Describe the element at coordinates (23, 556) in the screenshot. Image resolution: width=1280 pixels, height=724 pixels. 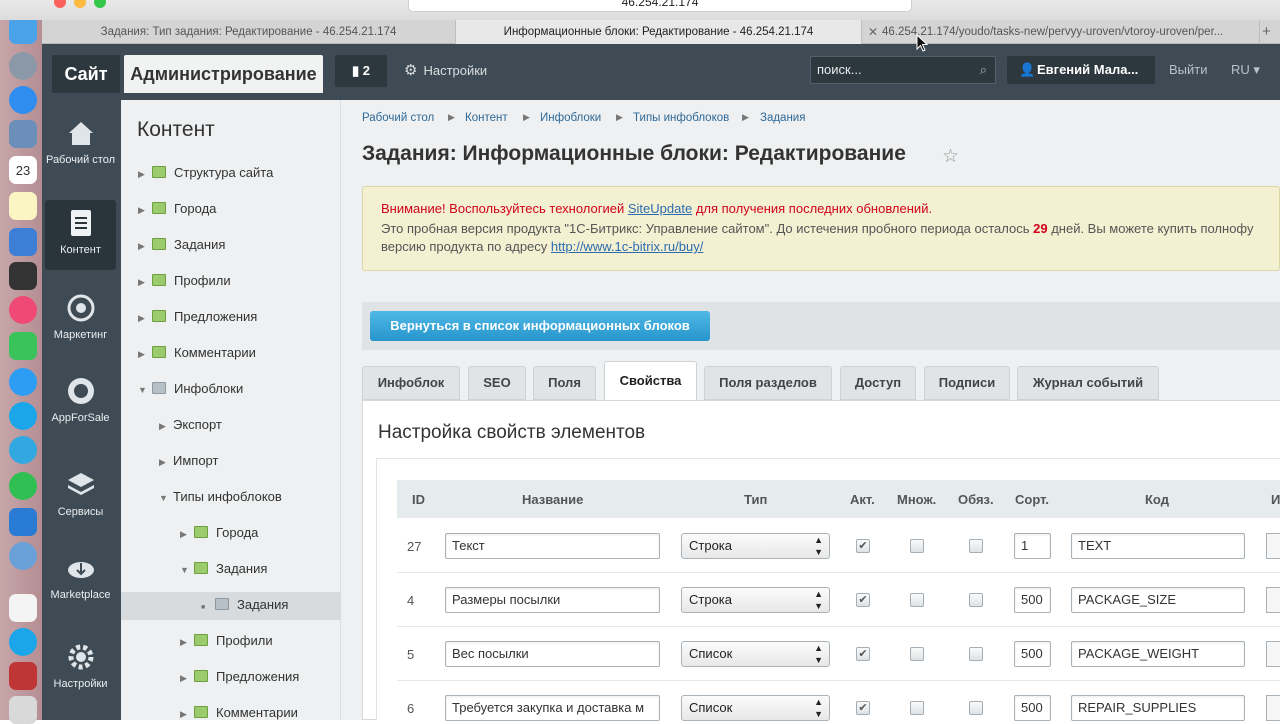
I see `quicktime-icon` at that location.